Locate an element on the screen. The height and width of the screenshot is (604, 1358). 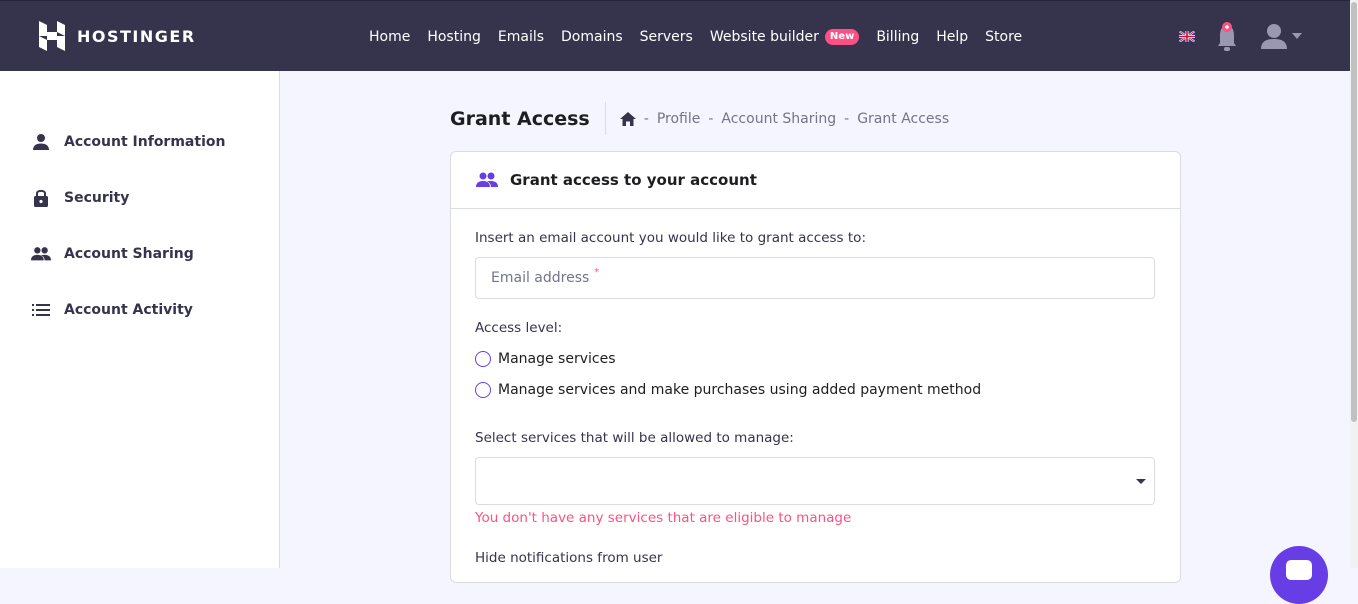
sidebar-item-label: Security is located at coordinates (97, 198).